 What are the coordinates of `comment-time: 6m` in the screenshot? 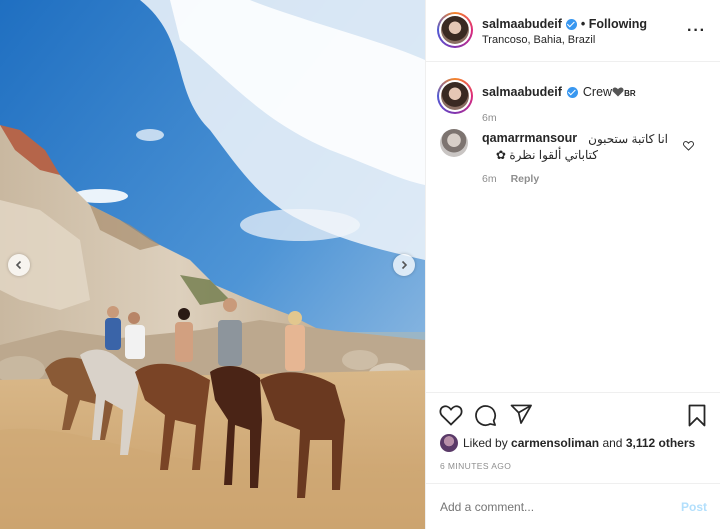 It's located at (489, 179).